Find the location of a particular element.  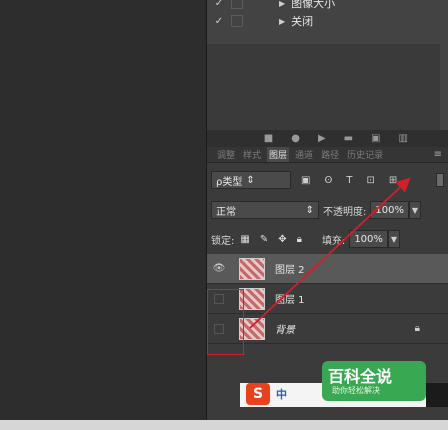

layer-filter-row: ρ类型 ⇕ ▣ ʘ T ⊡ ⊞ is located at coordinates (327, 180).